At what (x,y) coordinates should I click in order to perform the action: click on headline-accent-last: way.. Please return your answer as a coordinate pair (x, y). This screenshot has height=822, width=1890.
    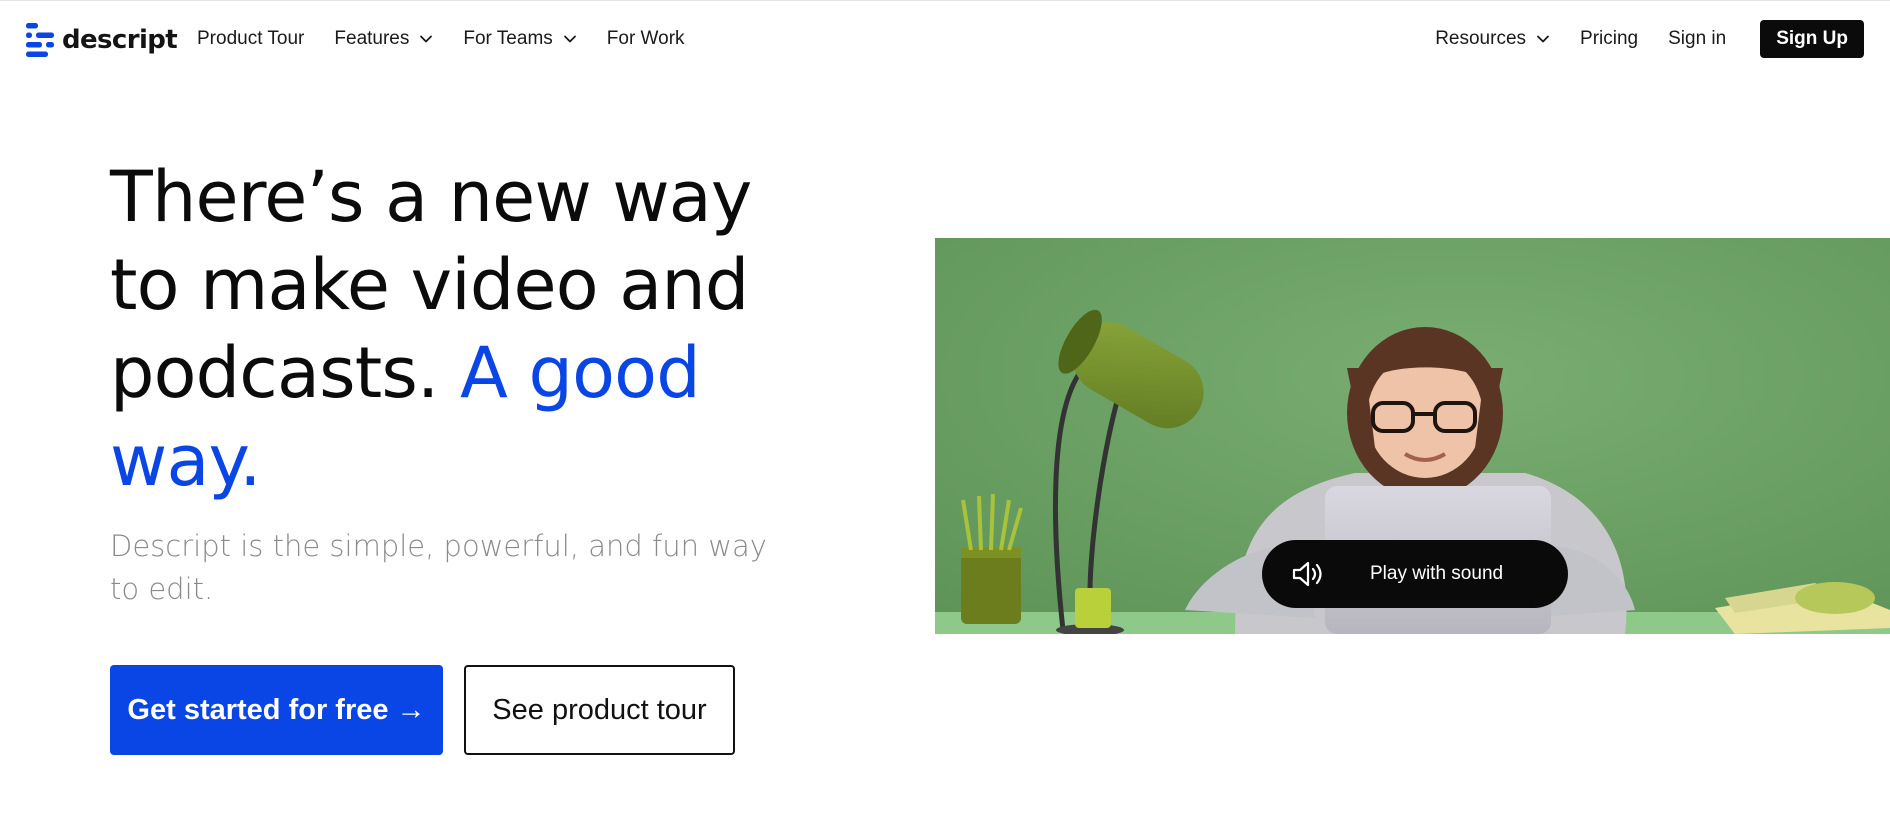
    Looking at the image, I should click on (185, 461).